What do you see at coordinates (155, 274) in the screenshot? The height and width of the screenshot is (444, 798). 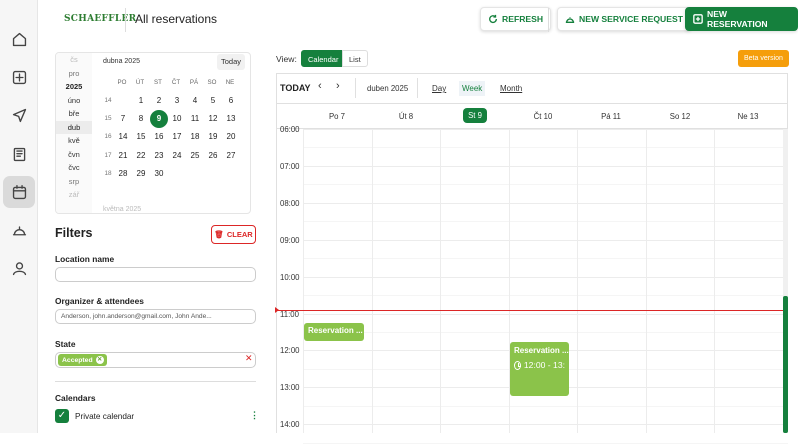 I see `location-input` at bounding box center [155, 274].